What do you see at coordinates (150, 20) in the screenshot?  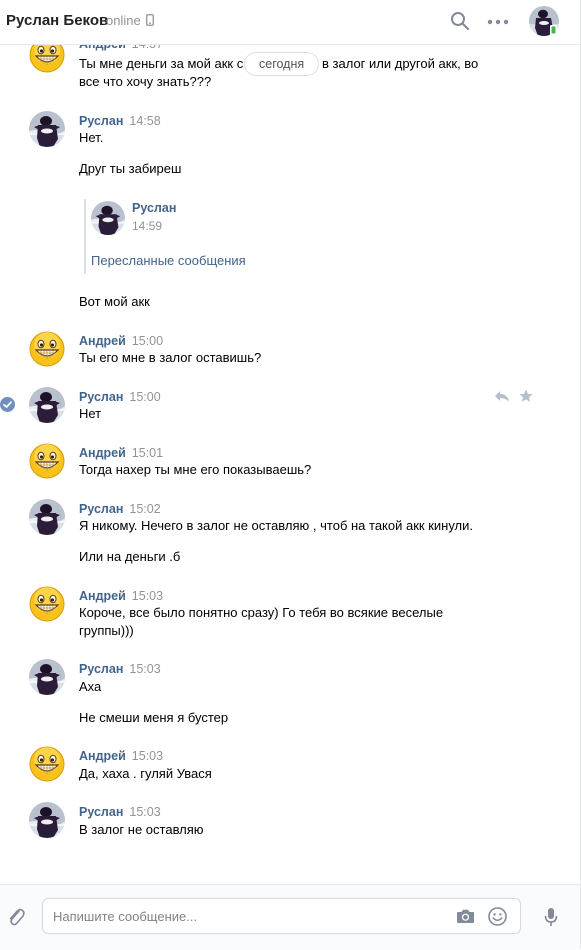 I see `mobile-phone-icon` at bounding box center [150, 20].